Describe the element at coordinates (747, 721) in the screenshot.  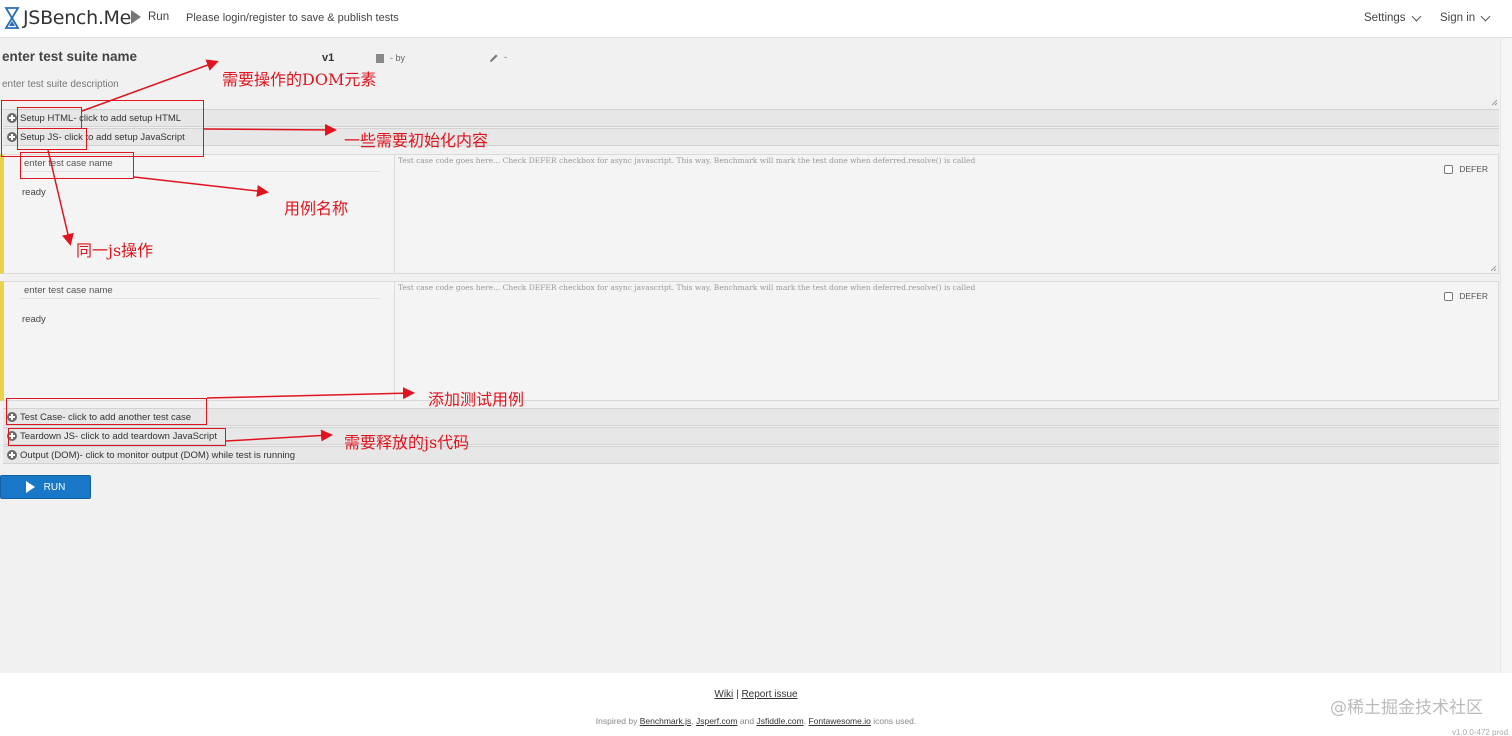
I see `and-text: and` at that location.